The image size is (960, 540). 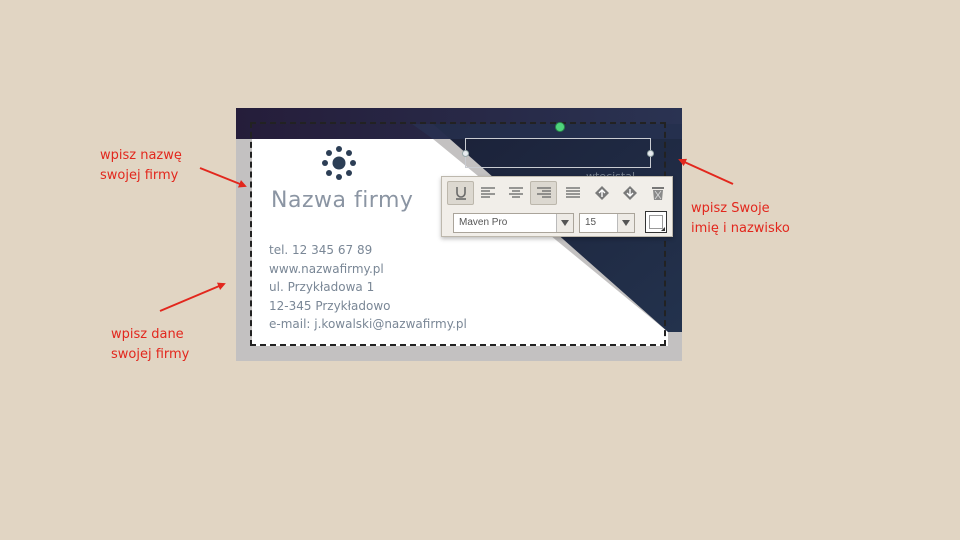 I want to click on send-backward-icon, so click(x=629, y=193).